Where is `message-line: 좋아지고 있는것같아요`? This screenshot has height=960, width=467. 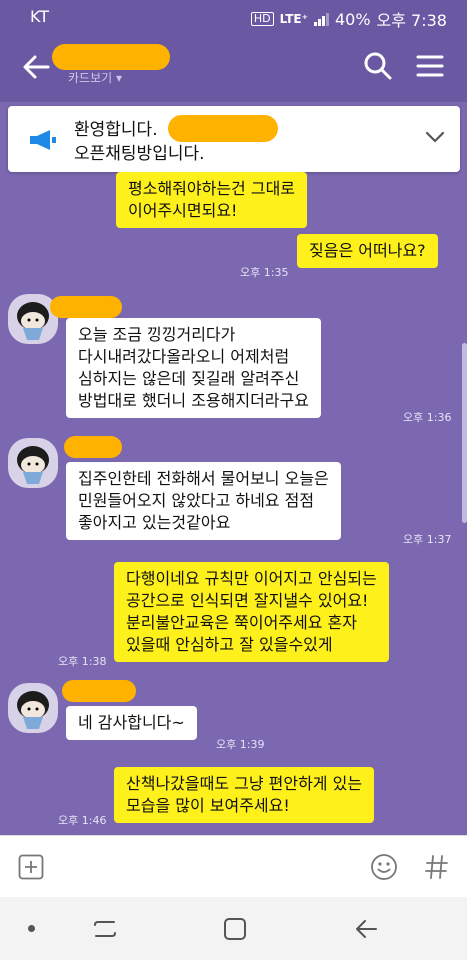
message-line: 좋아지고 있는것같아요 is located at coordinates (154, 522).